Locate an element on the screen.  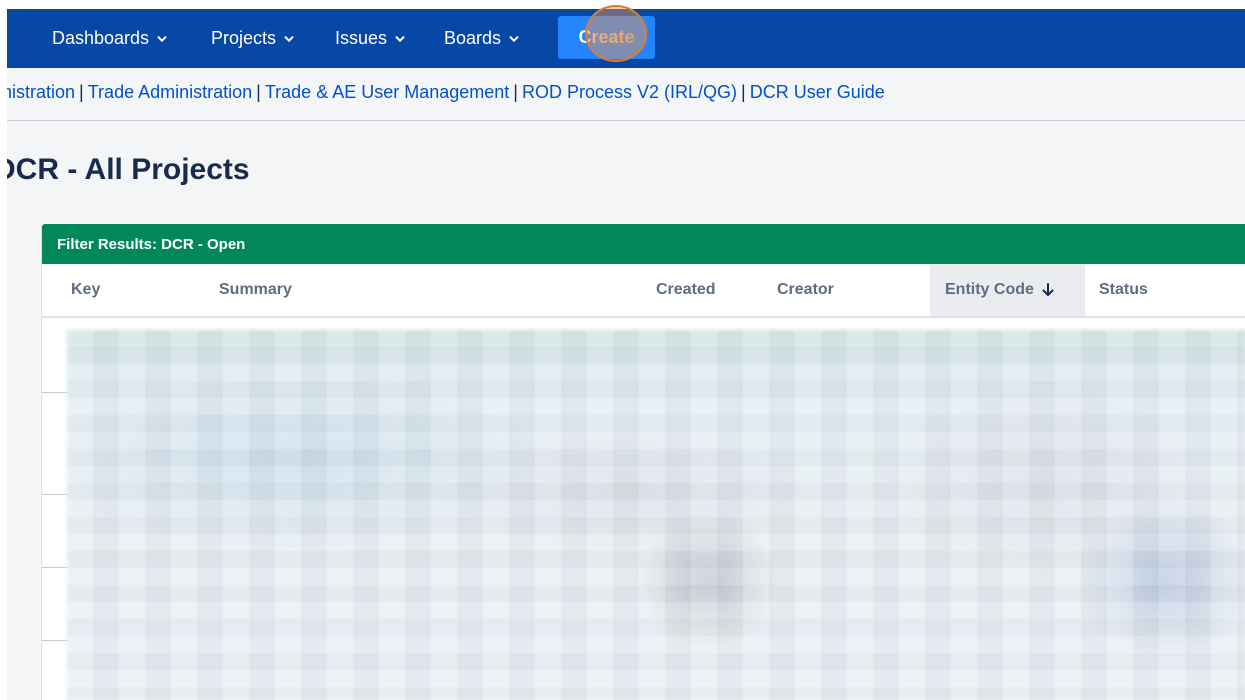
column-header-summary: Summary is located at coordinates (255, 290).